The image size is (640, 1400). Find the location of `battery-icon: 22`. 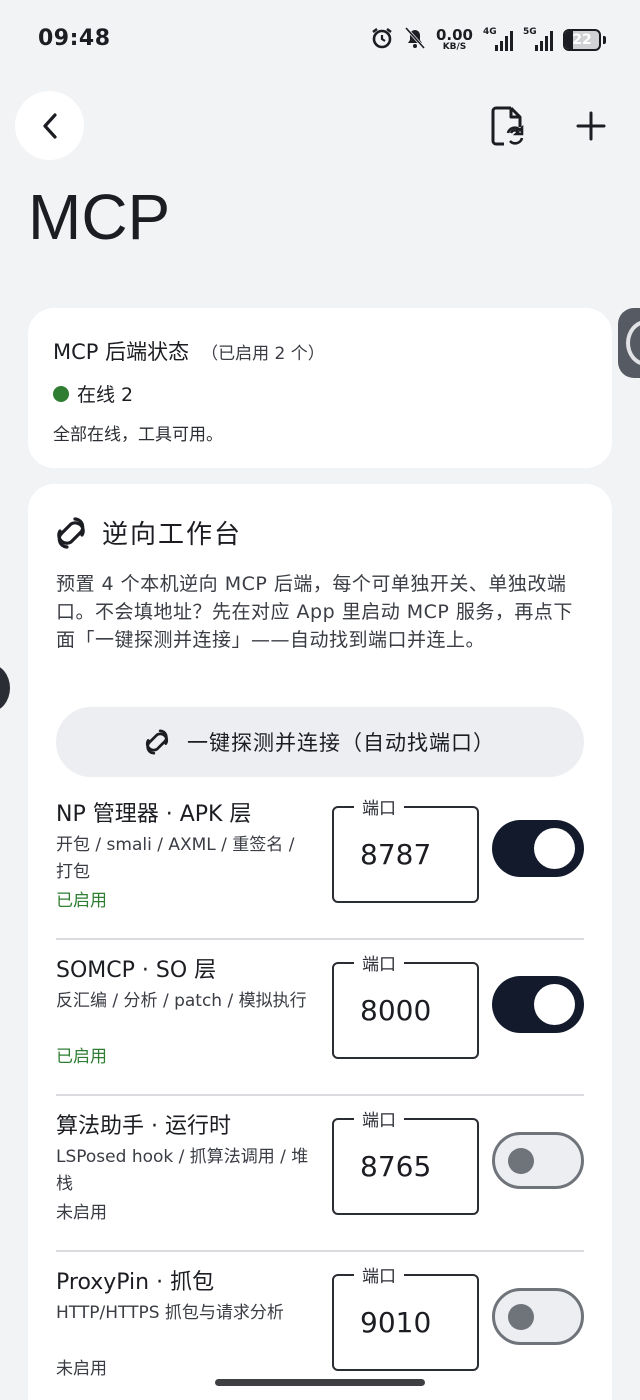

battery-icon: 22 is located at coordinates (582, 40).